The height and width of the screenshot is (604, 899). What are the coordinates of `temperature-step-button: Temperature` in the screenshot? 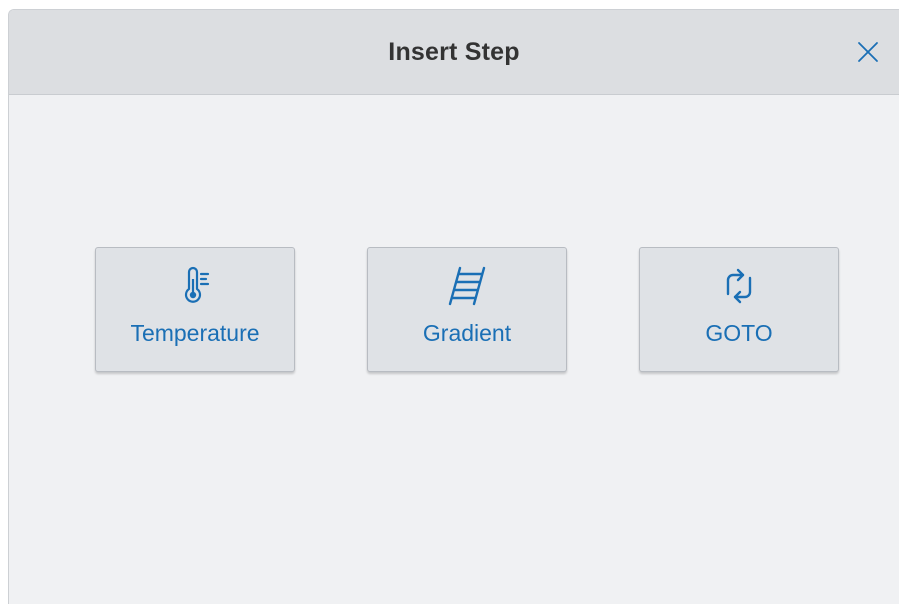 It's located at (195, 309).